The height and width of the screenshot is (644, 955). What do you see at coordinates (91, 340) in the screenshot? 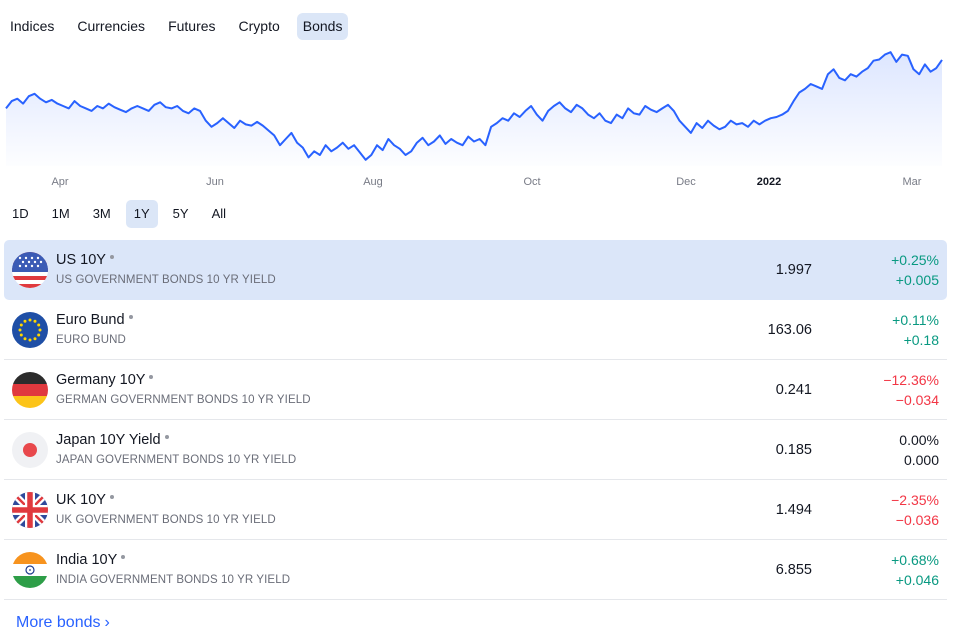
I see `bond-description: EURO BUND` at bounding box center [91, 340].